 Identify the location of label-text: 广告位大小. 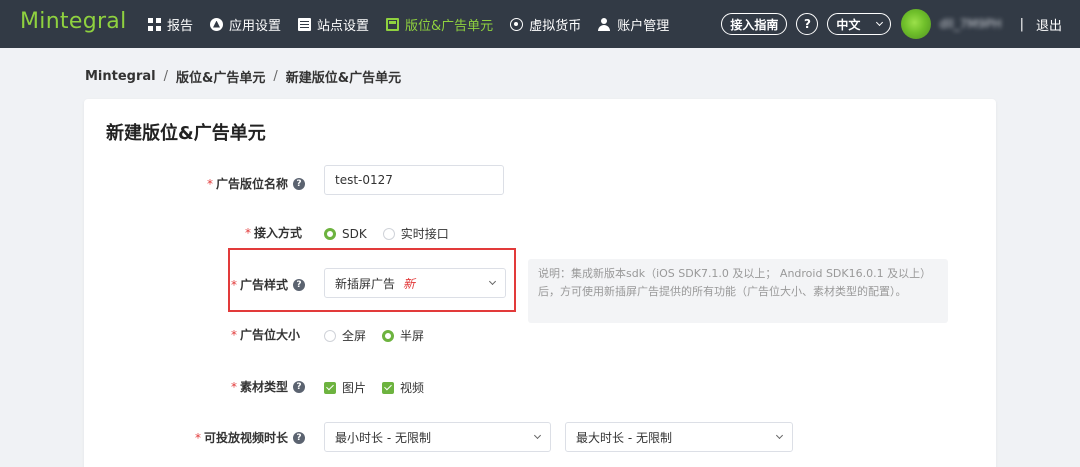
(269, 335).